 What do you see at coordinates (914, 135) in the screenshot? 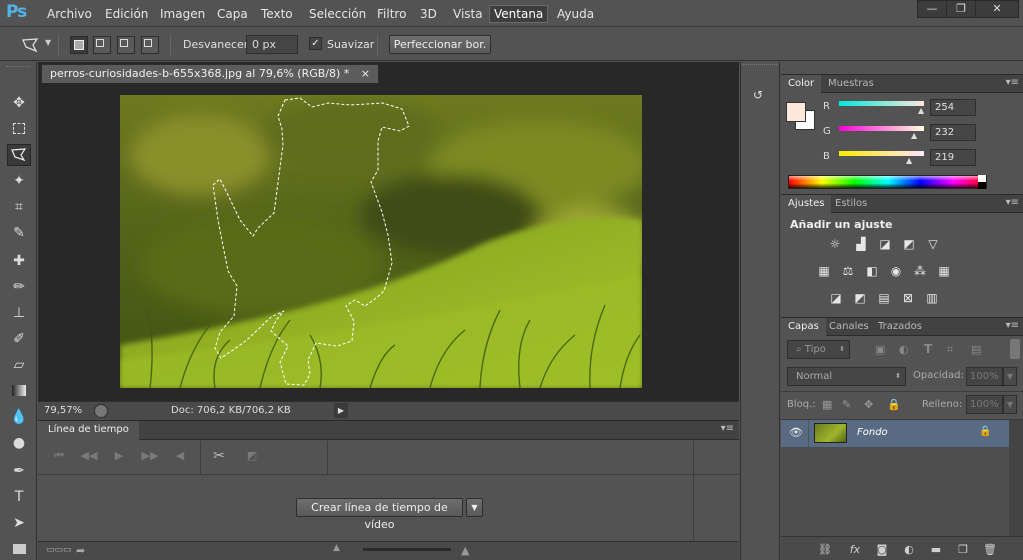
I see `green-slider-thumb: ▲` at bounding box center [914, 135].